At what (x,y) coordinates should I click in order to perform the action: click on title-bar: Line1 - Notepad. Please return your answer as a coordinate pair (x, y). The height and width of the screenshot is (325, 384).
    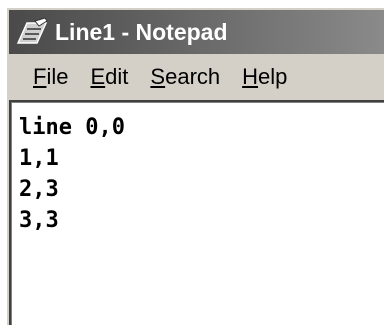
    Looking at the image, I should click on (196, 32).